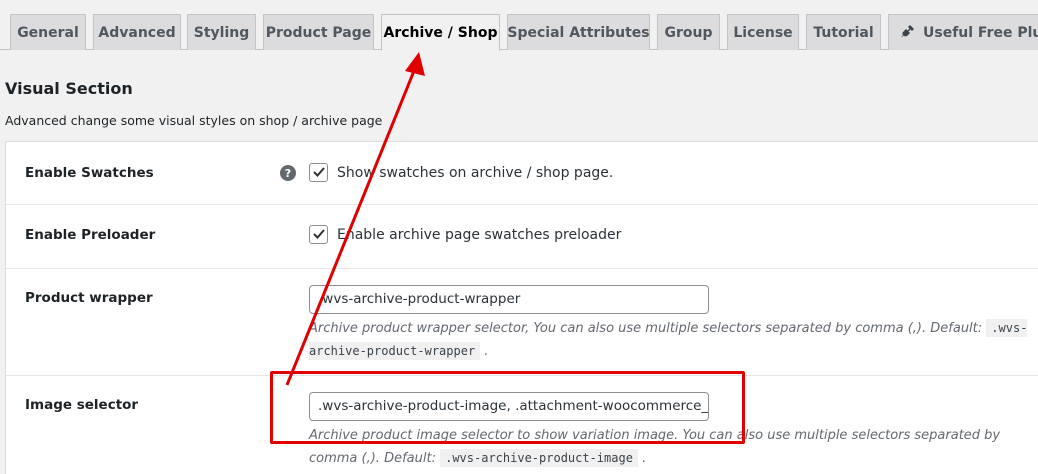 The height and width of the screenshot is (474, 1038). I want to click on annotation-arrow-icon, so click(355, 219).